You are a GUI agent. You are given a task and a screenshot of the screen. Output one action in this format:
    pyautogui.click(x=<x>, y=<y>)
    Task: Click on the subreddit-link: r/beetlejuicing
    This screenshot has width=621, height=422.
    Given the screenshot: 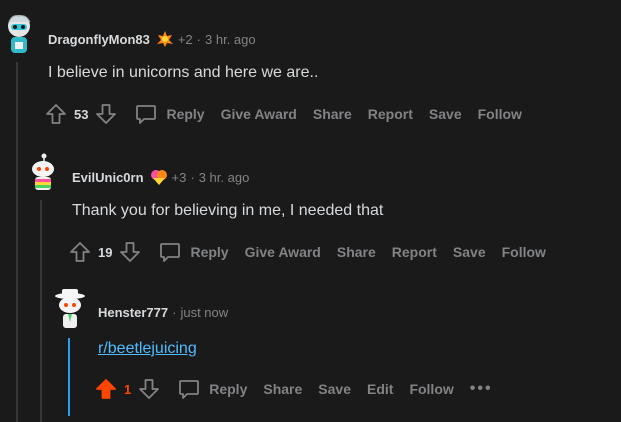 What is the action you would take?
    pyautogui.click(x=147, y=348)
    